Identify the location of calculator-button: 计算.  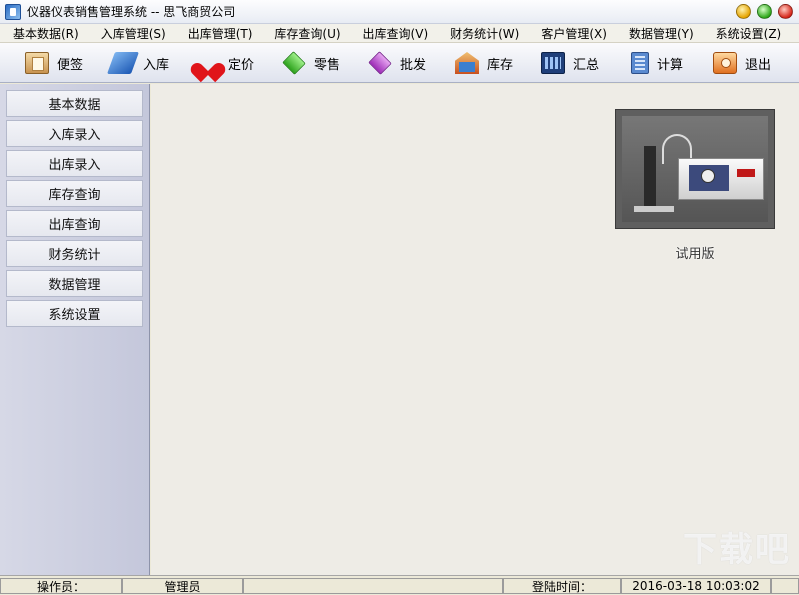
(657, 63).